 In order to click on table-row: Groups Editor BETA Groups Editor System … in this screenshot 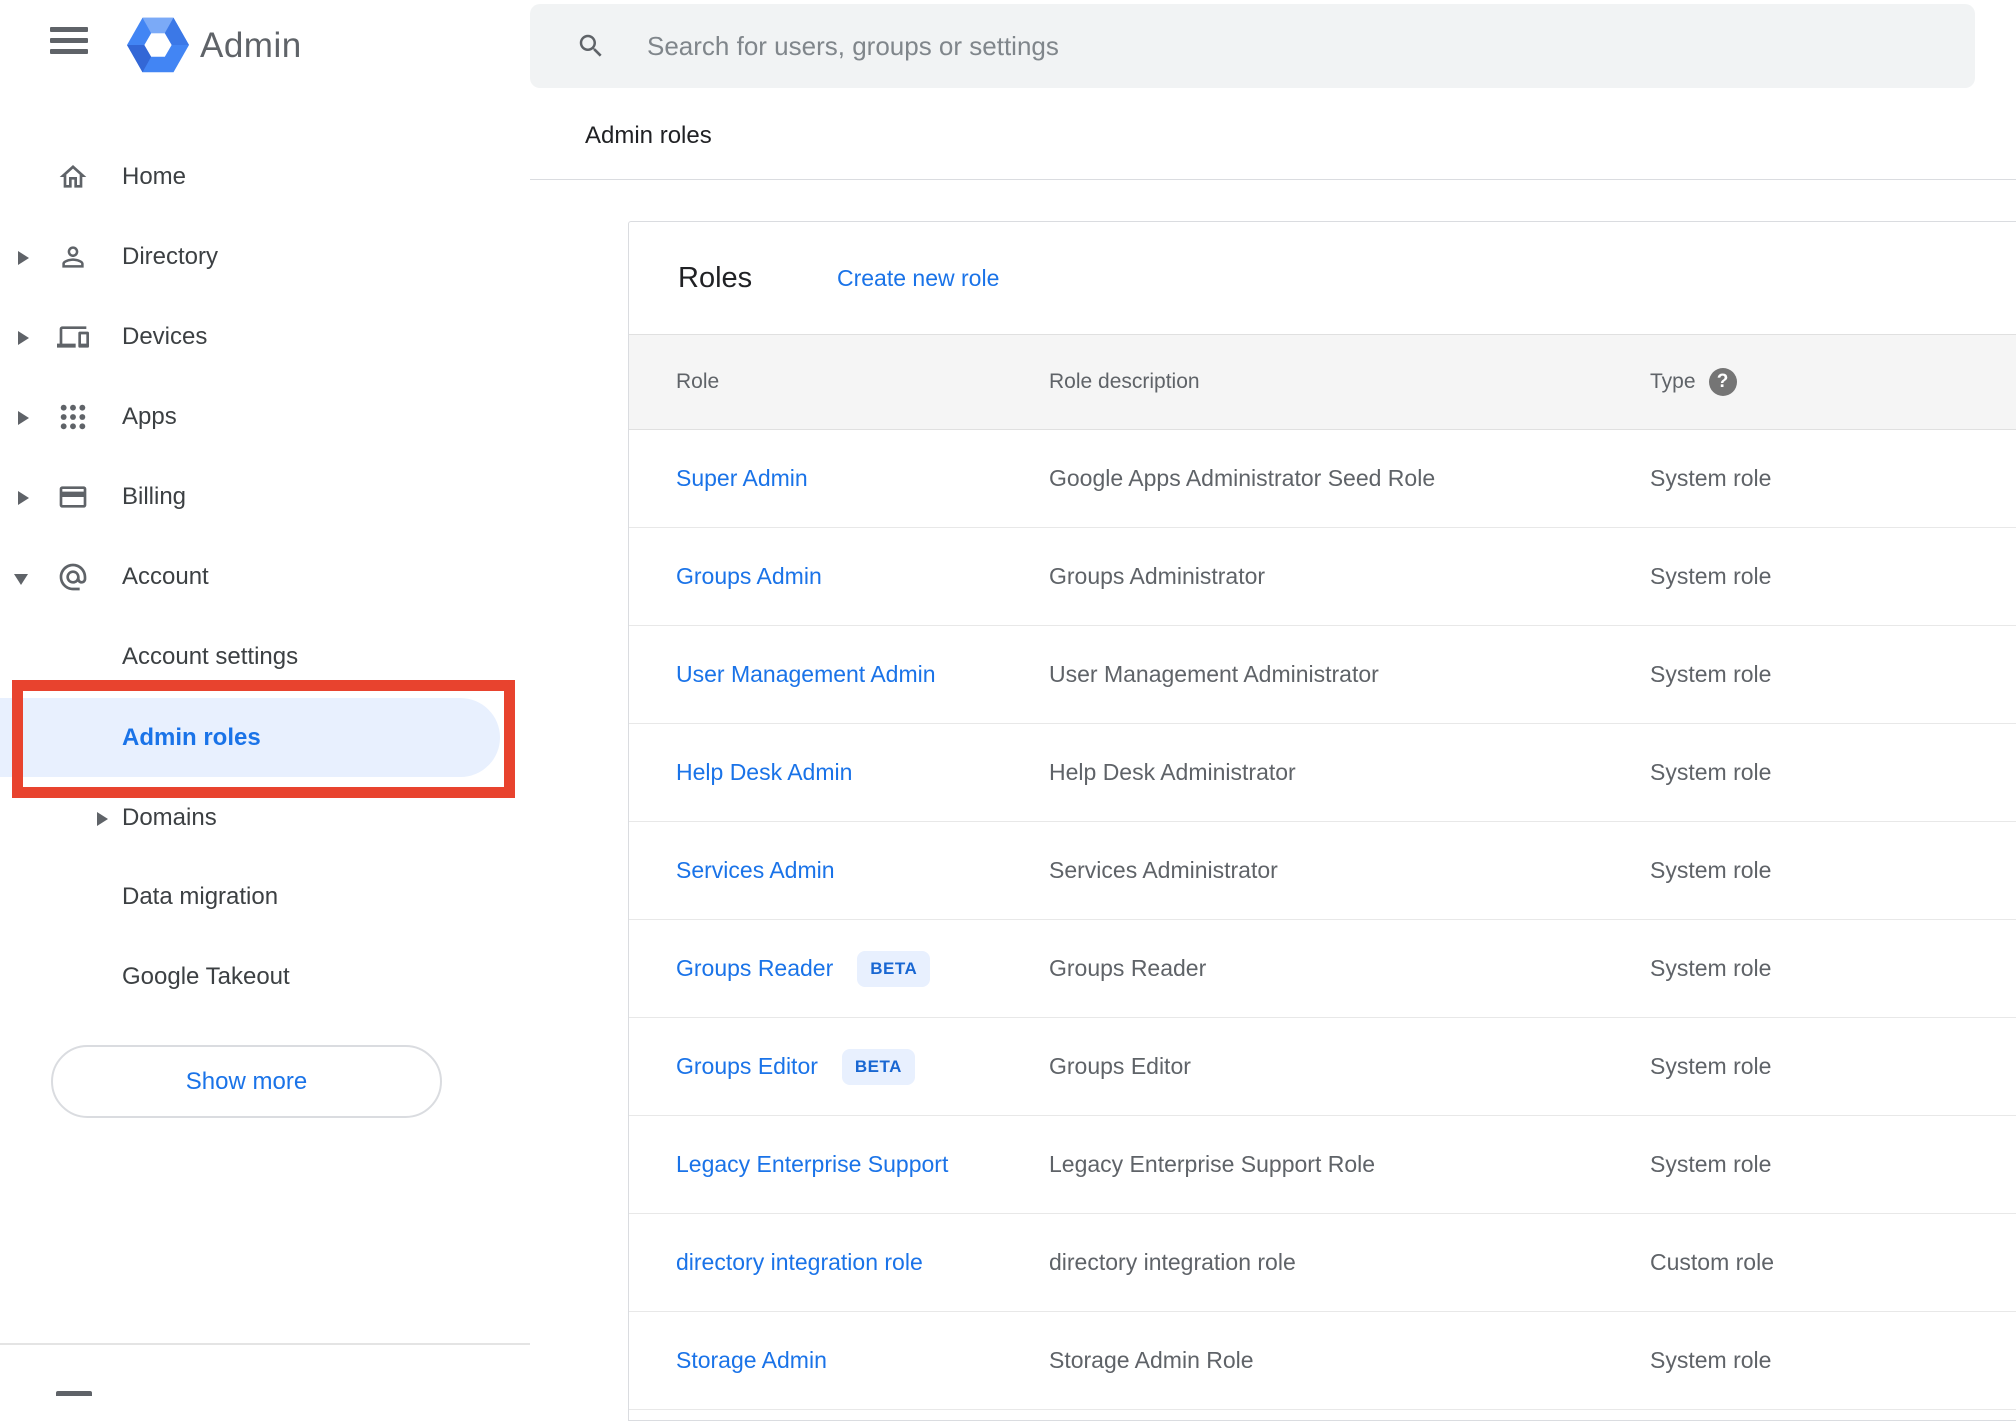, I will do `click(1322, 1067)`.